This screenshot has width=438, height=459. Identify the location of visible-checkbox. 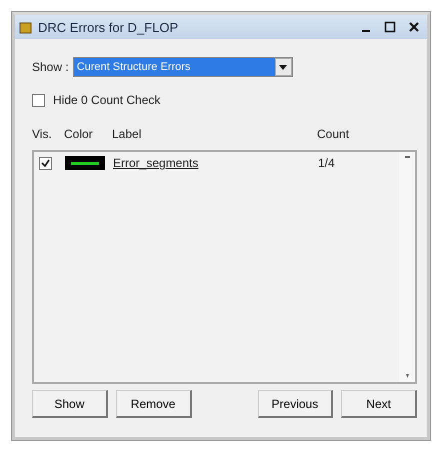
(45, 163).